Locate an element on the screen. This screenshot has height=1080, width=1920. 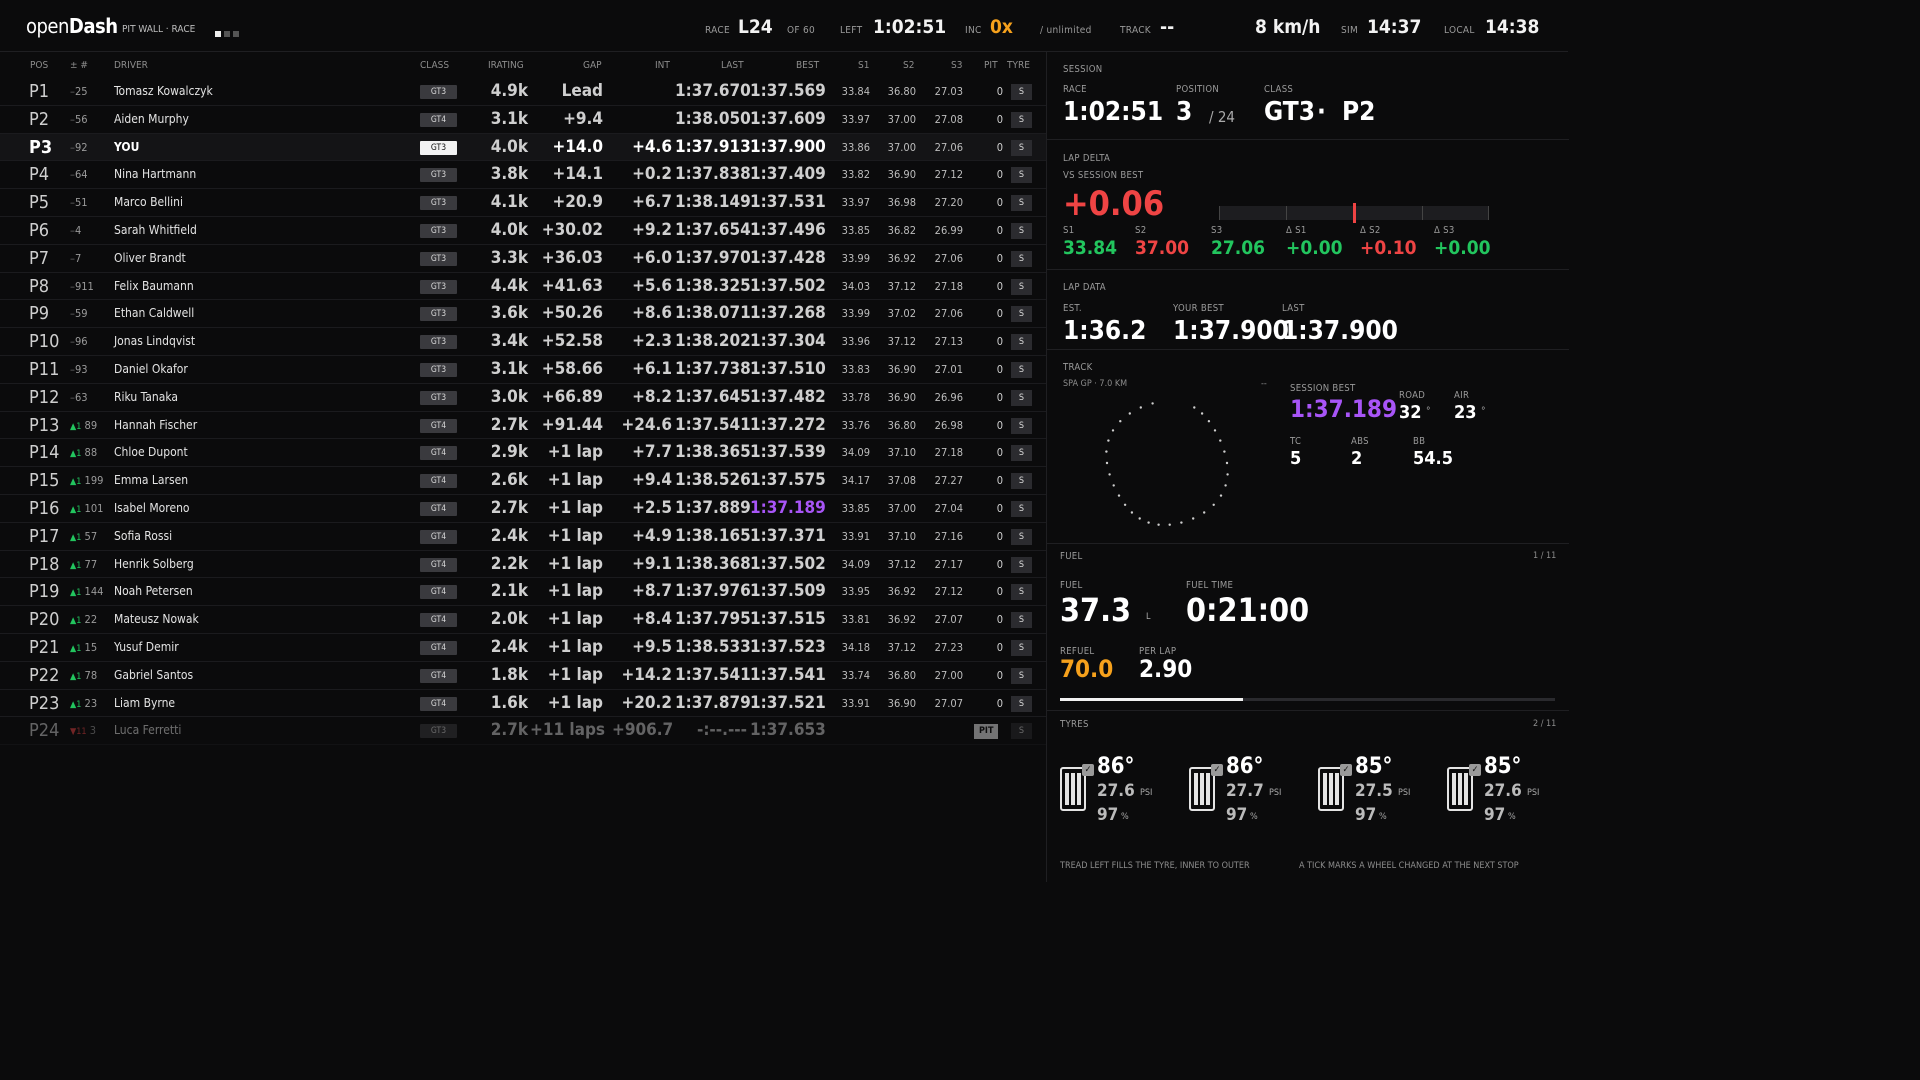
driver-name: Aiden Murphy is located at coordinates (151, 120).